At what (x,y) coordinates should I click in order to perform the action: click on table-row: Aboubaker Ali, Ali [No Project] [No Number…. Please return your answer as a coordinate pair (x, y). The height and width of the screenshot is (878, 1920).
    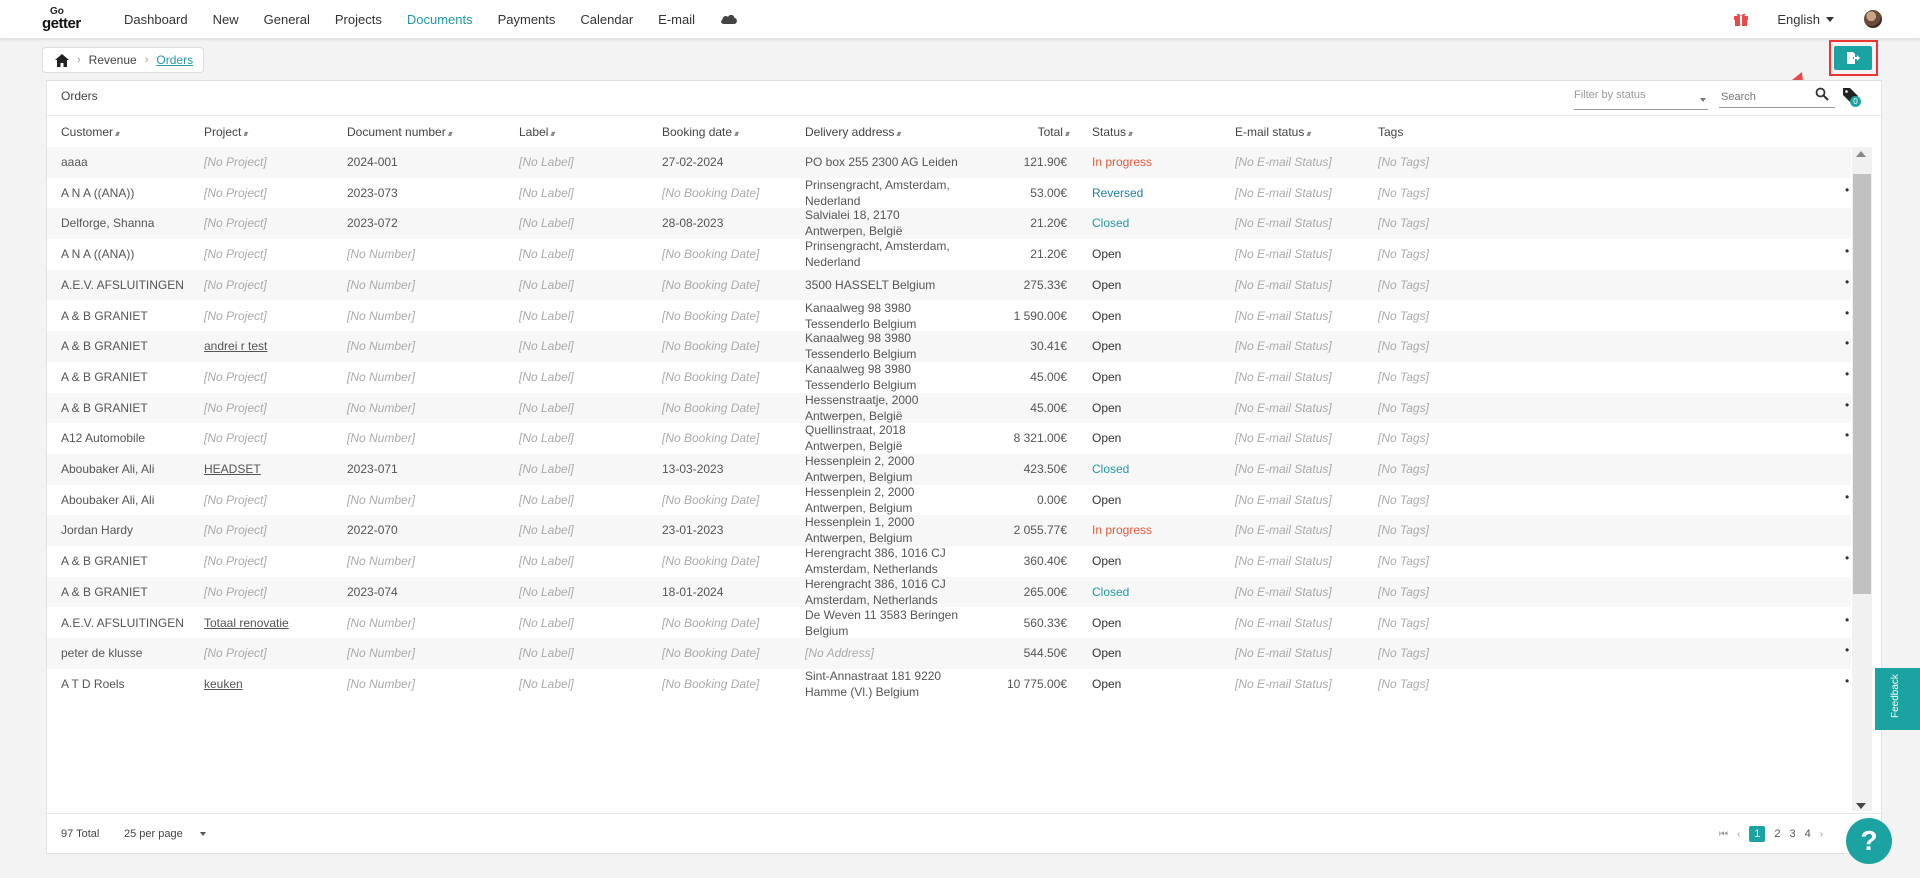
    Looking at the image, I should click on (949, 500).